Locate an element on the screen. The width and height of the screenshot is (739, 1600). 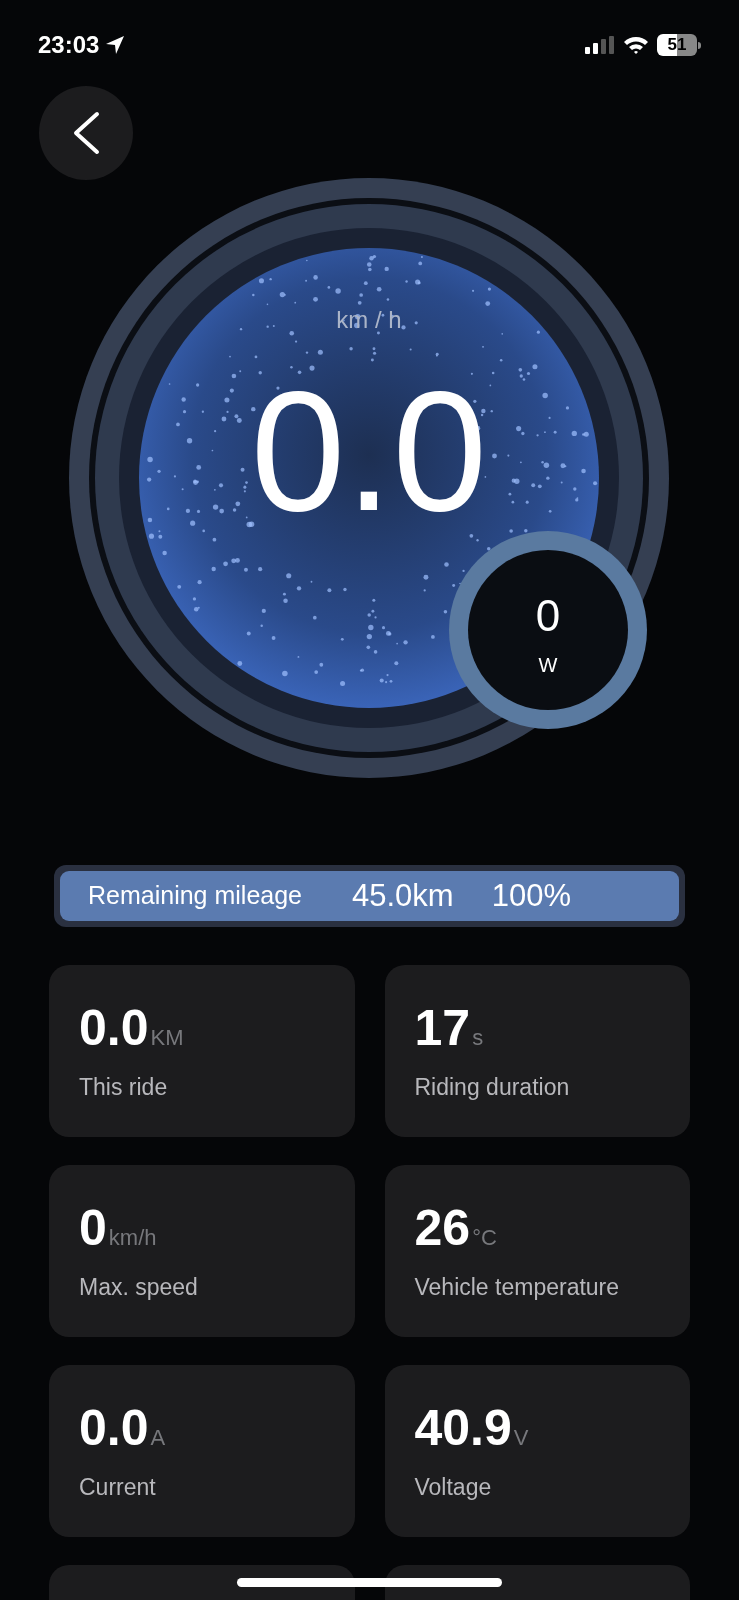
mileage-distance: 45.0km is located at coordinates (403, 895).